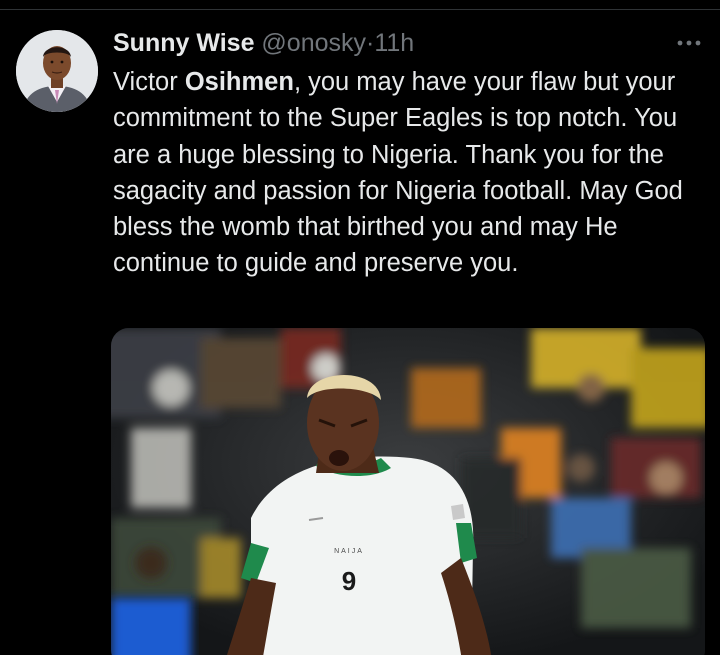 This screenshot has height=655, width=720. Describe the element at coordinates (149, 82) in the screenshot. I see `tweet-text-prefix: Victor` at that location.